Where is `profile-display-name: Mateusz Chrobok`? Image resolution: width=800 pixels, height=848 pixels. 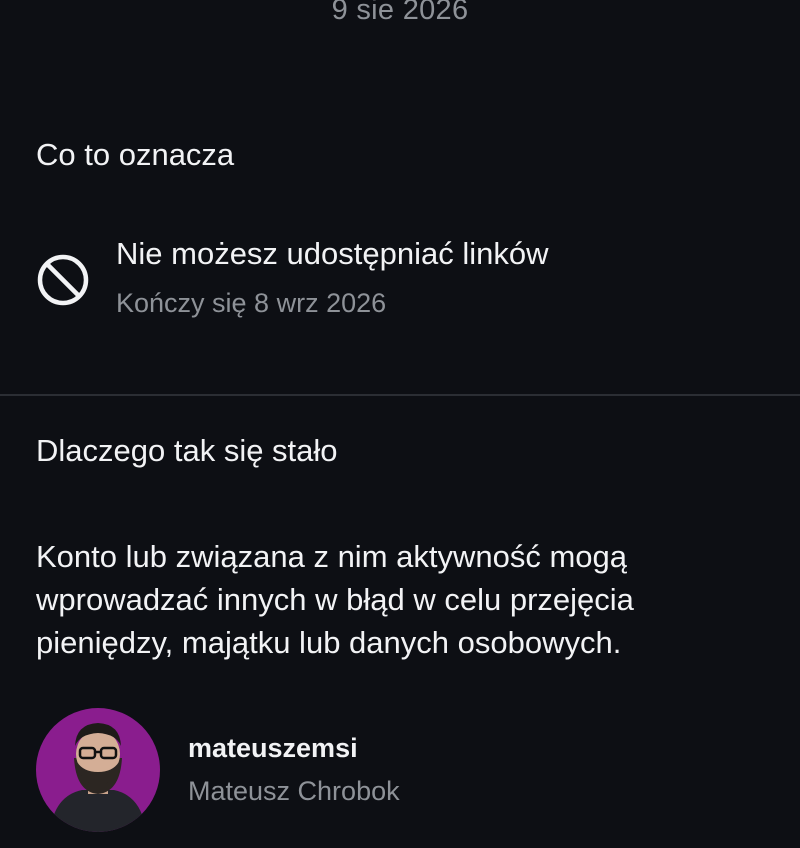
profile-display-name: Mateusz Chrobok is located at coordinates (294, 791).